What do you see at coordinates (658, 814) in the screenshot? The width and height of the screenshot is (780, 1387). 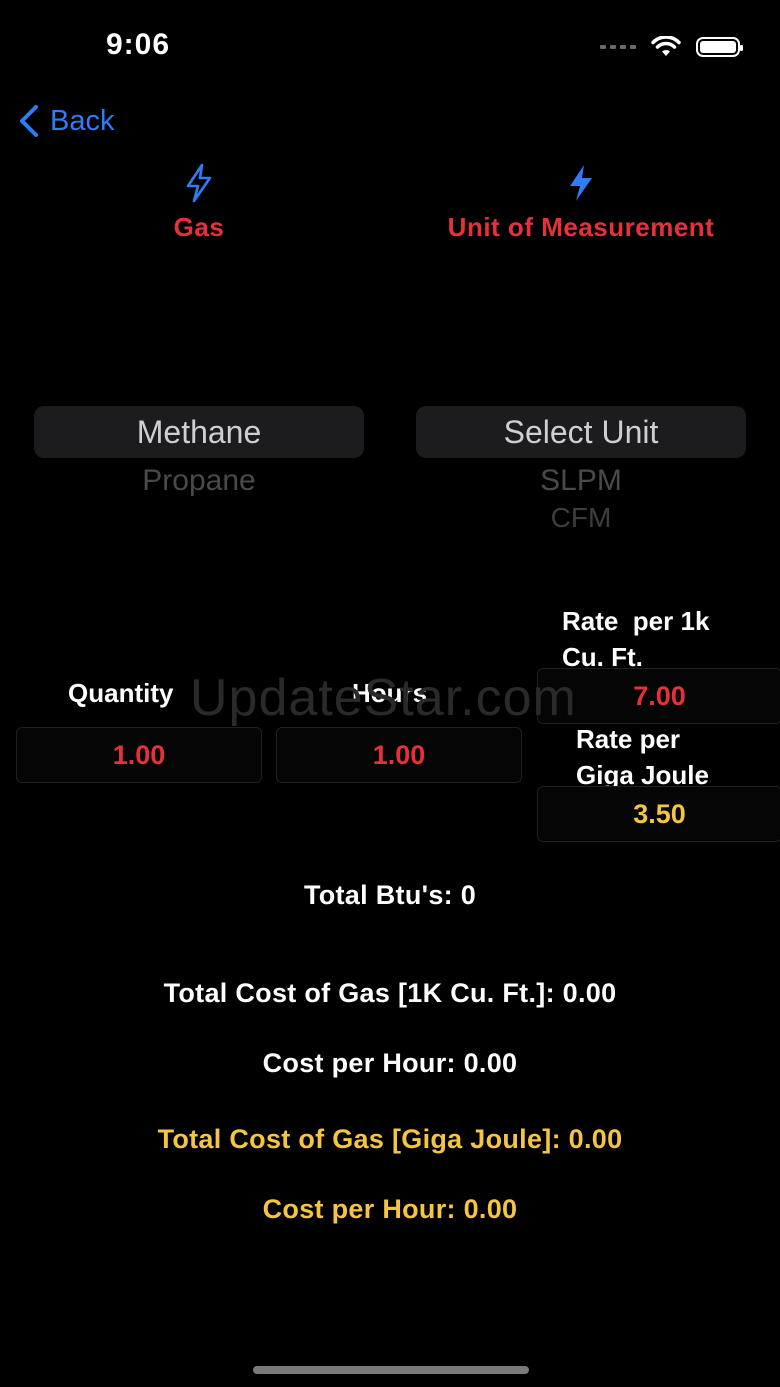 I see `rate-gj-field: 3.50` at bounding box center [658, 814].